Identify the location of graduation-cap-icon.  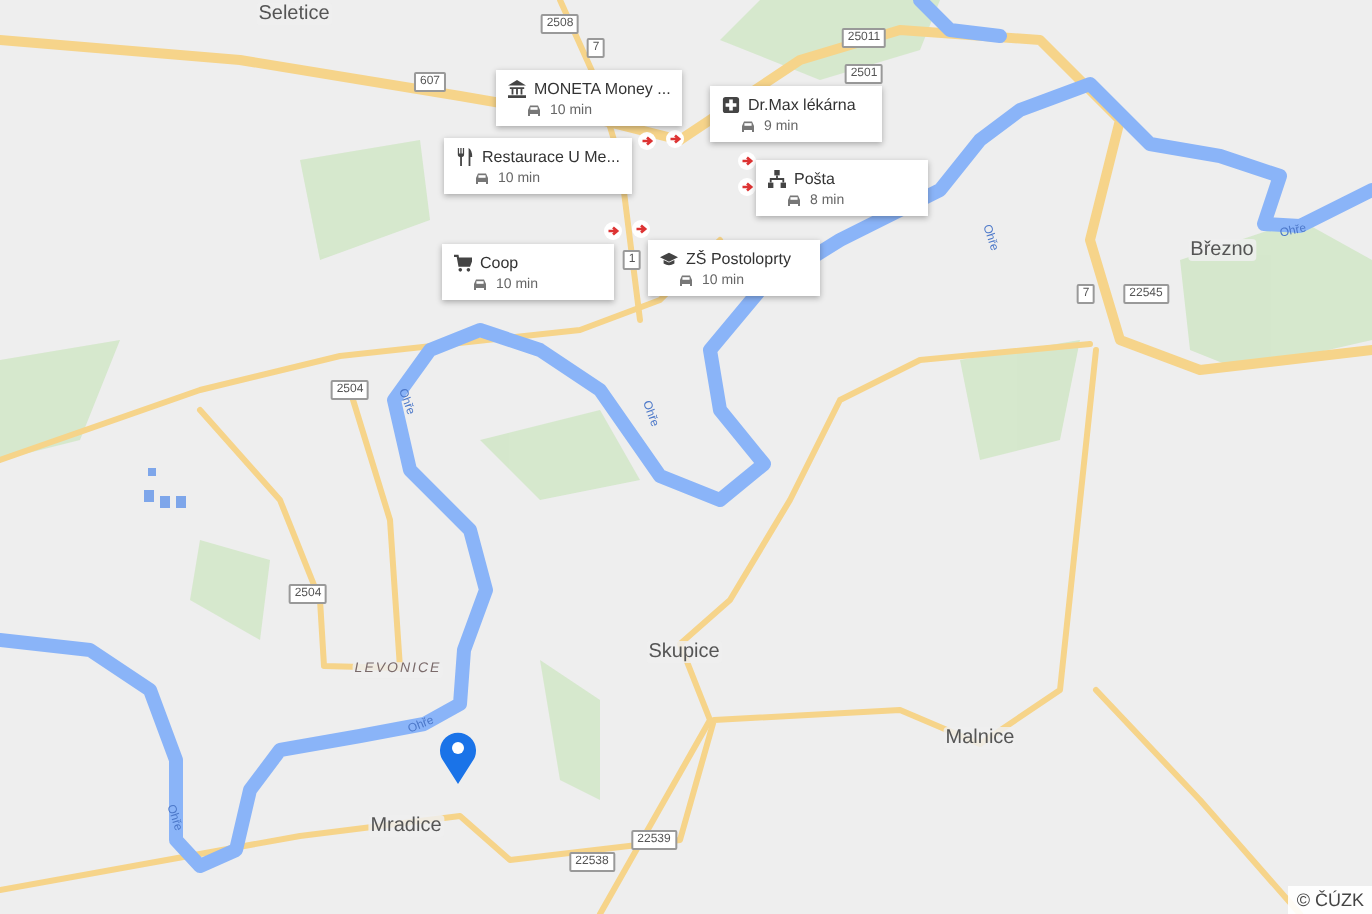
(669, 259).